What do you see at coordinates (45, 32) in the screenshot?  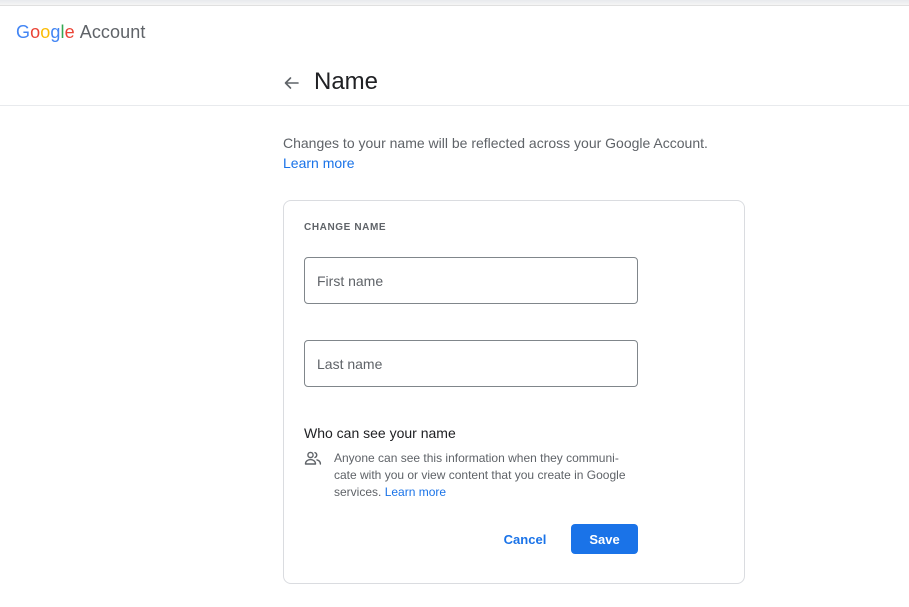 I see `logo-letter-o2: o` at bounding box center [45, 32].